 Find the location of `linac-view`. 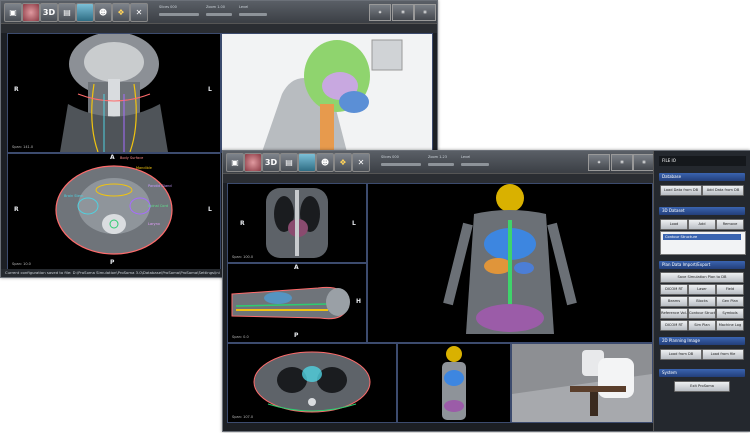

linac-view is located at coordinates (582, 383).